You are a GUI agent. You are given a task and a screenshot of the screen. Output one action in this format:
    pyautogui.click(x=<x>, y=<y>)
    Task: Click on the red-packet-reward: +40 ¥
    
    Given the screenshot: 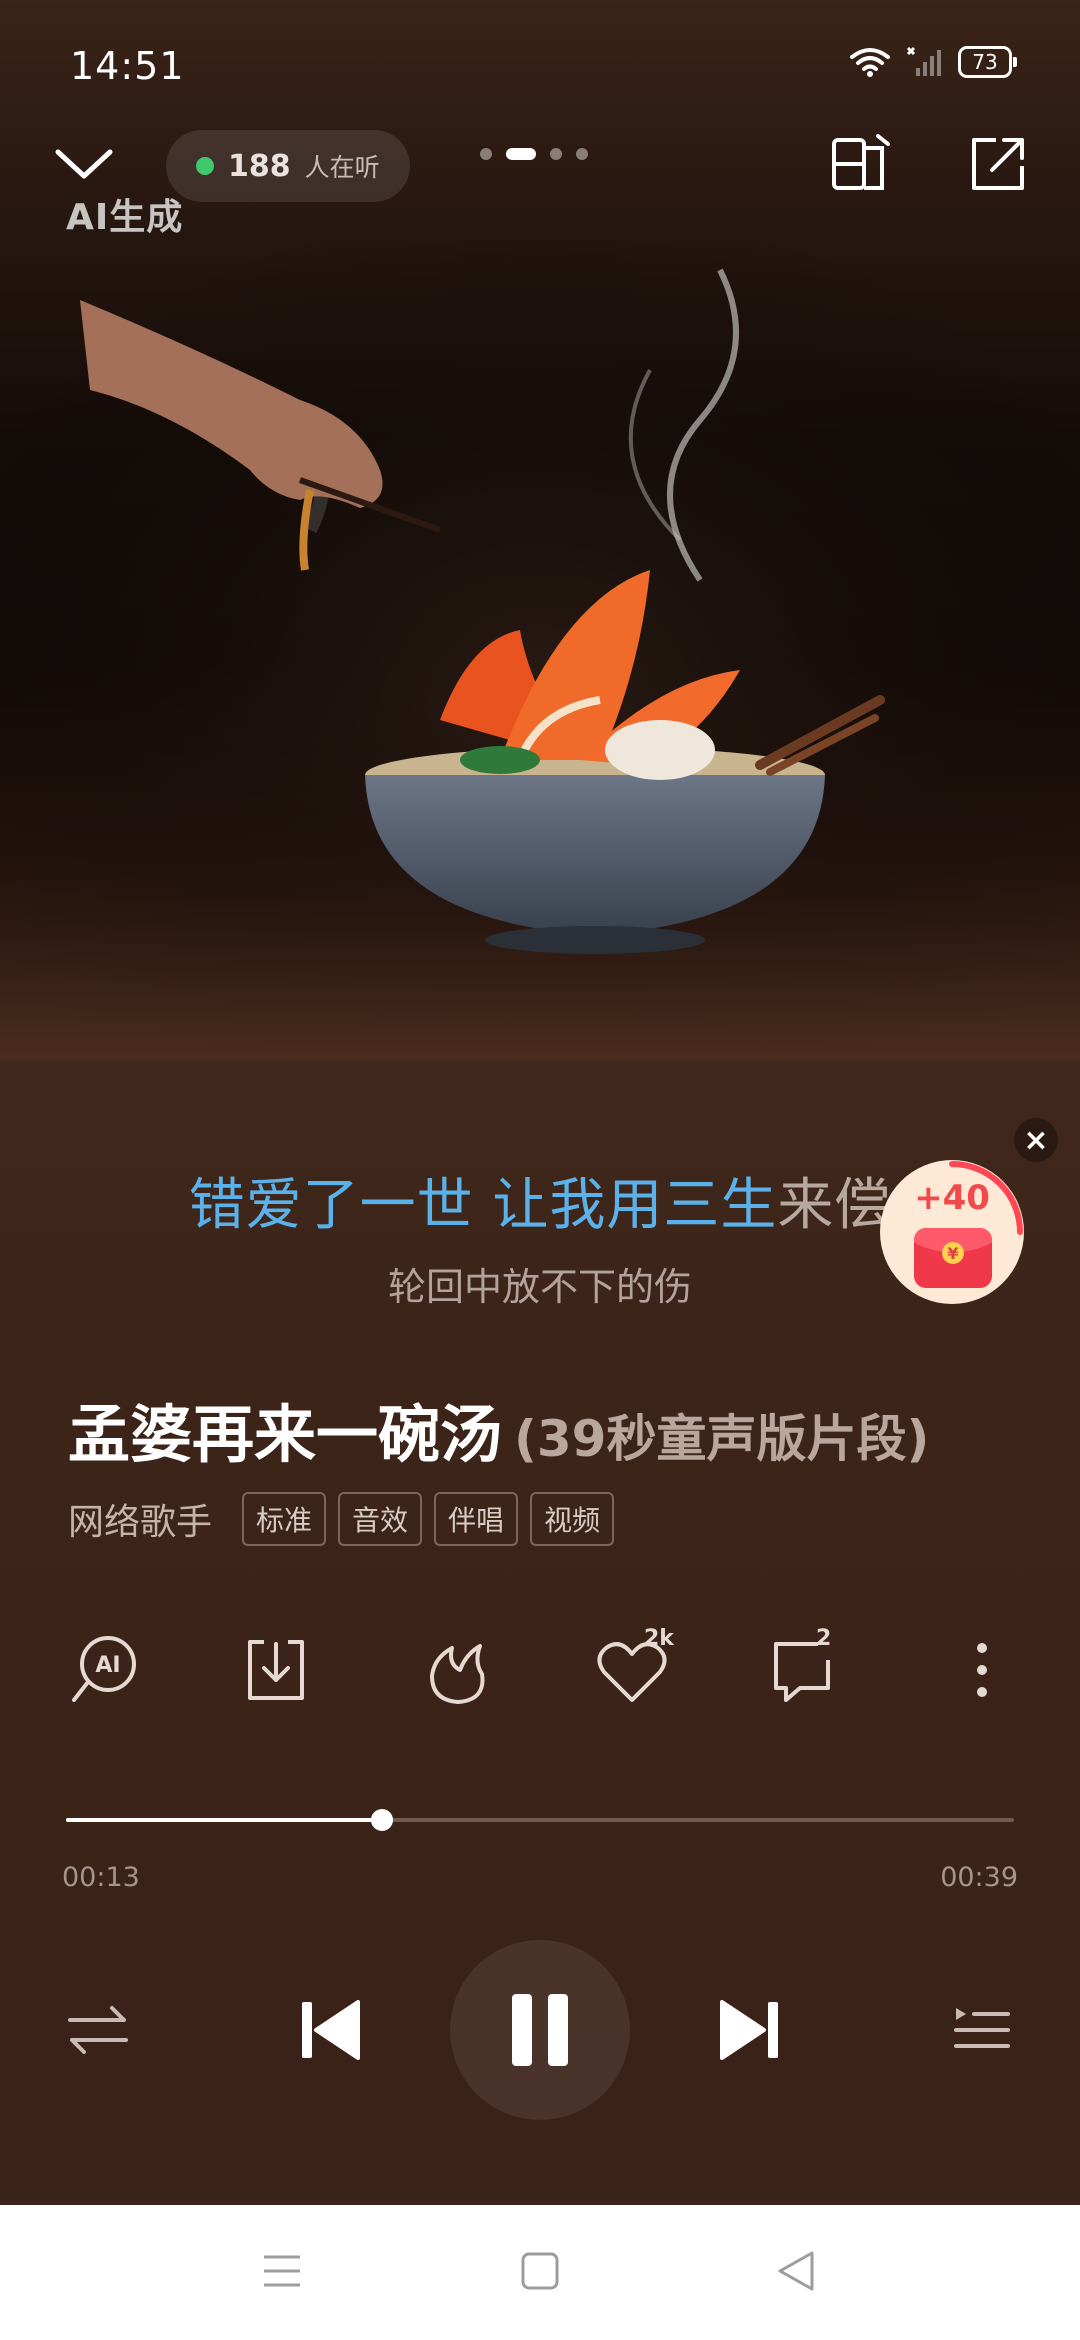 What is the action you would take?
    pyautogui.click(x=952, y=1232)
    